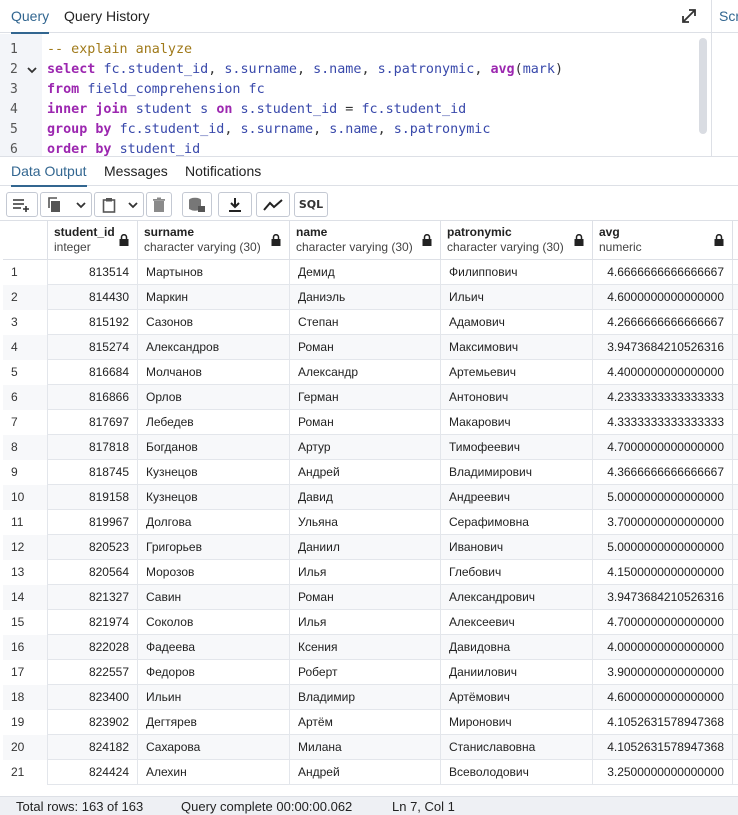  I want to click on sql-button: SQL, so click(311, 204).